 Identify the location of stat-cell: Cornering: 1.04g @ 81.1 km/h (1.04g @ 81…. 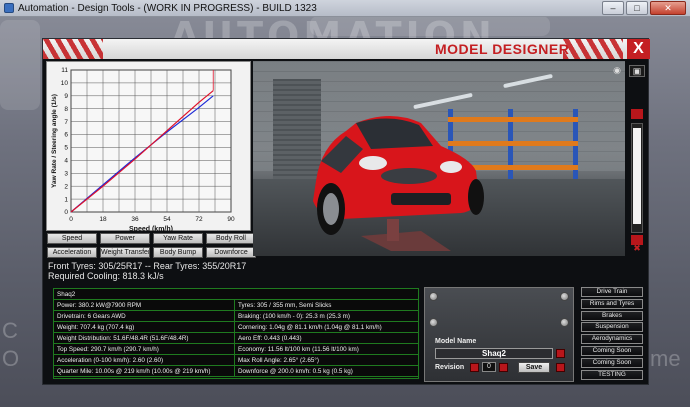
(310, 327).